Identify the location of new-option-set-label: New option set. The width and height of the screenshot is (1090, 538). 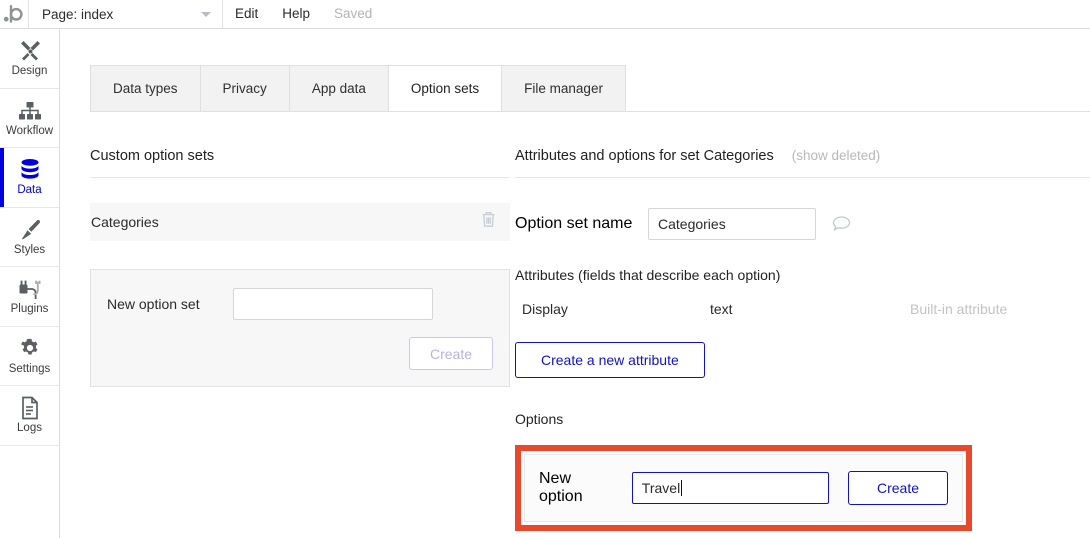
(153, 304).